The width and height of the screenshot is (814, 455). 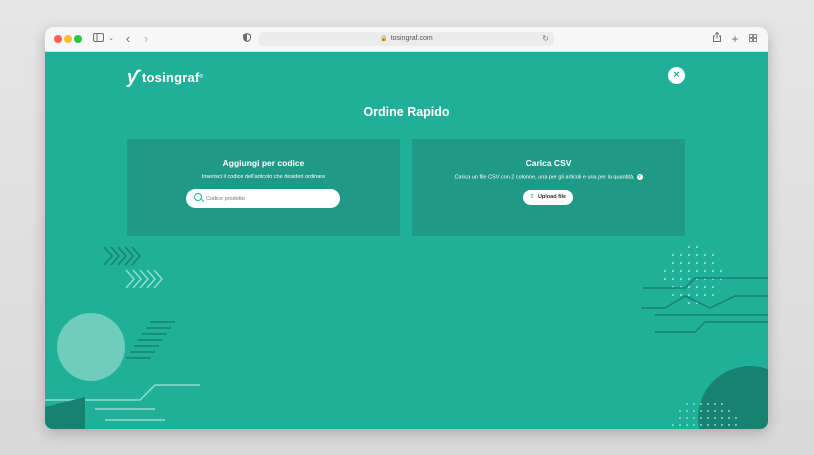 I want to click on product-code-input, so click(x=270, y=198).